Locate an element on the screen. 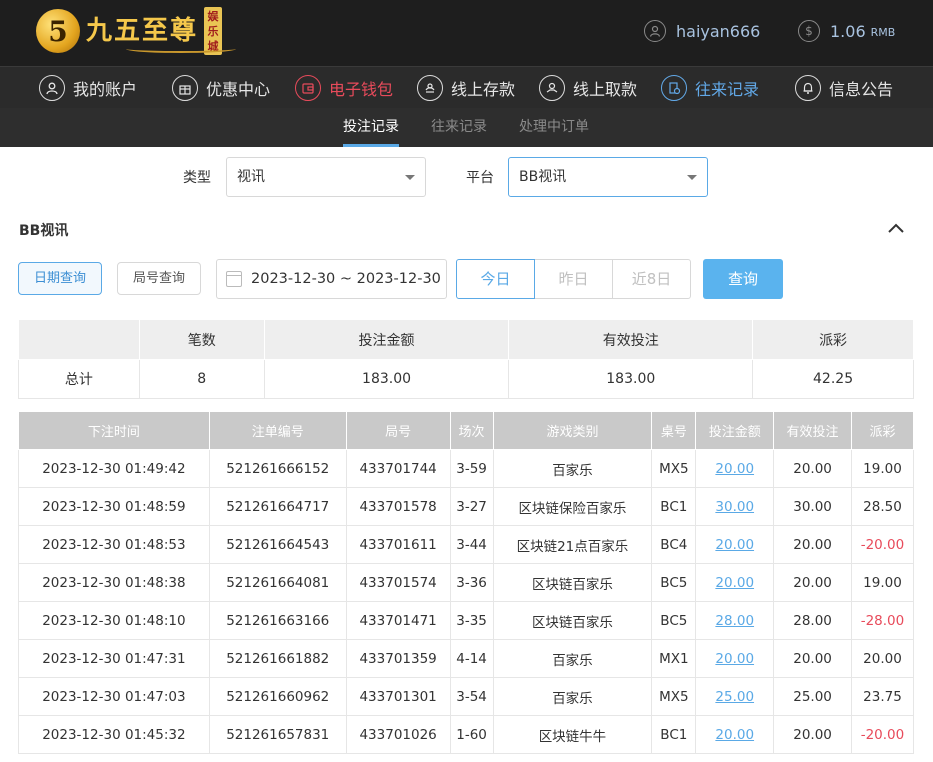  payout-cell: 20.00 is located at coordinates (882, 658).